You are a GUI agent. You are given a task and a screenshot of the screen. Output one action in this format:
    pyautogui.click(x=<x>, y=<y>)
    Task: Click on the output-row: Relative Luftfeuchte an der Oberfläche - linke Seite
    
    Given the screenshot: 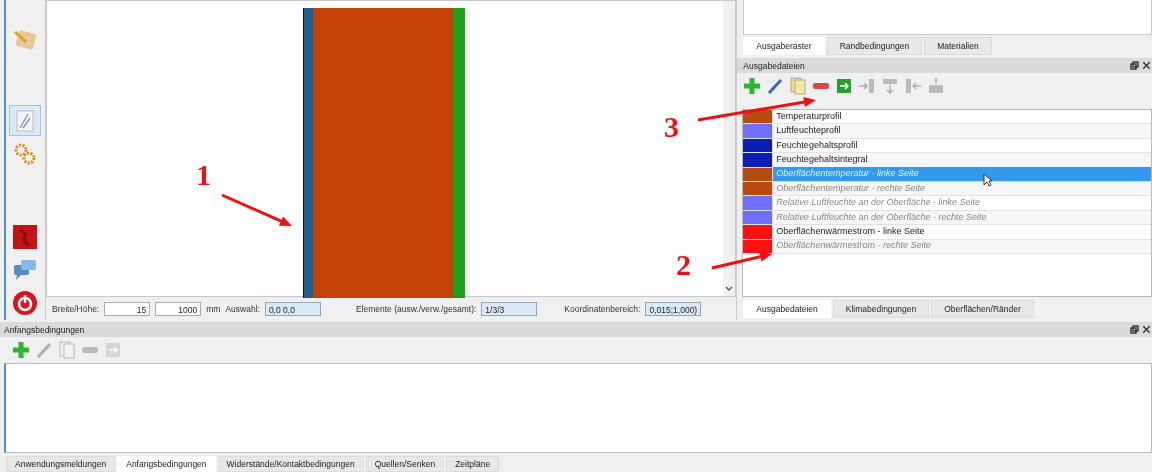 What is the action you would take?
    pyautogui.click(x=947, y=203)
    